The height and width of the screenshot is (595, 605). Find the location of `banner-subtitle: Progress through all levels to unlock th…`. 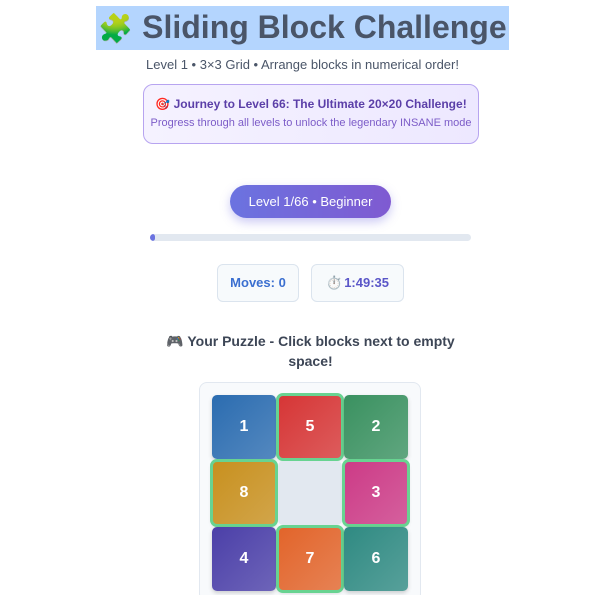

banner-subtitle: Progress through all levels to unlock th… is located at coordinates (311, 123).